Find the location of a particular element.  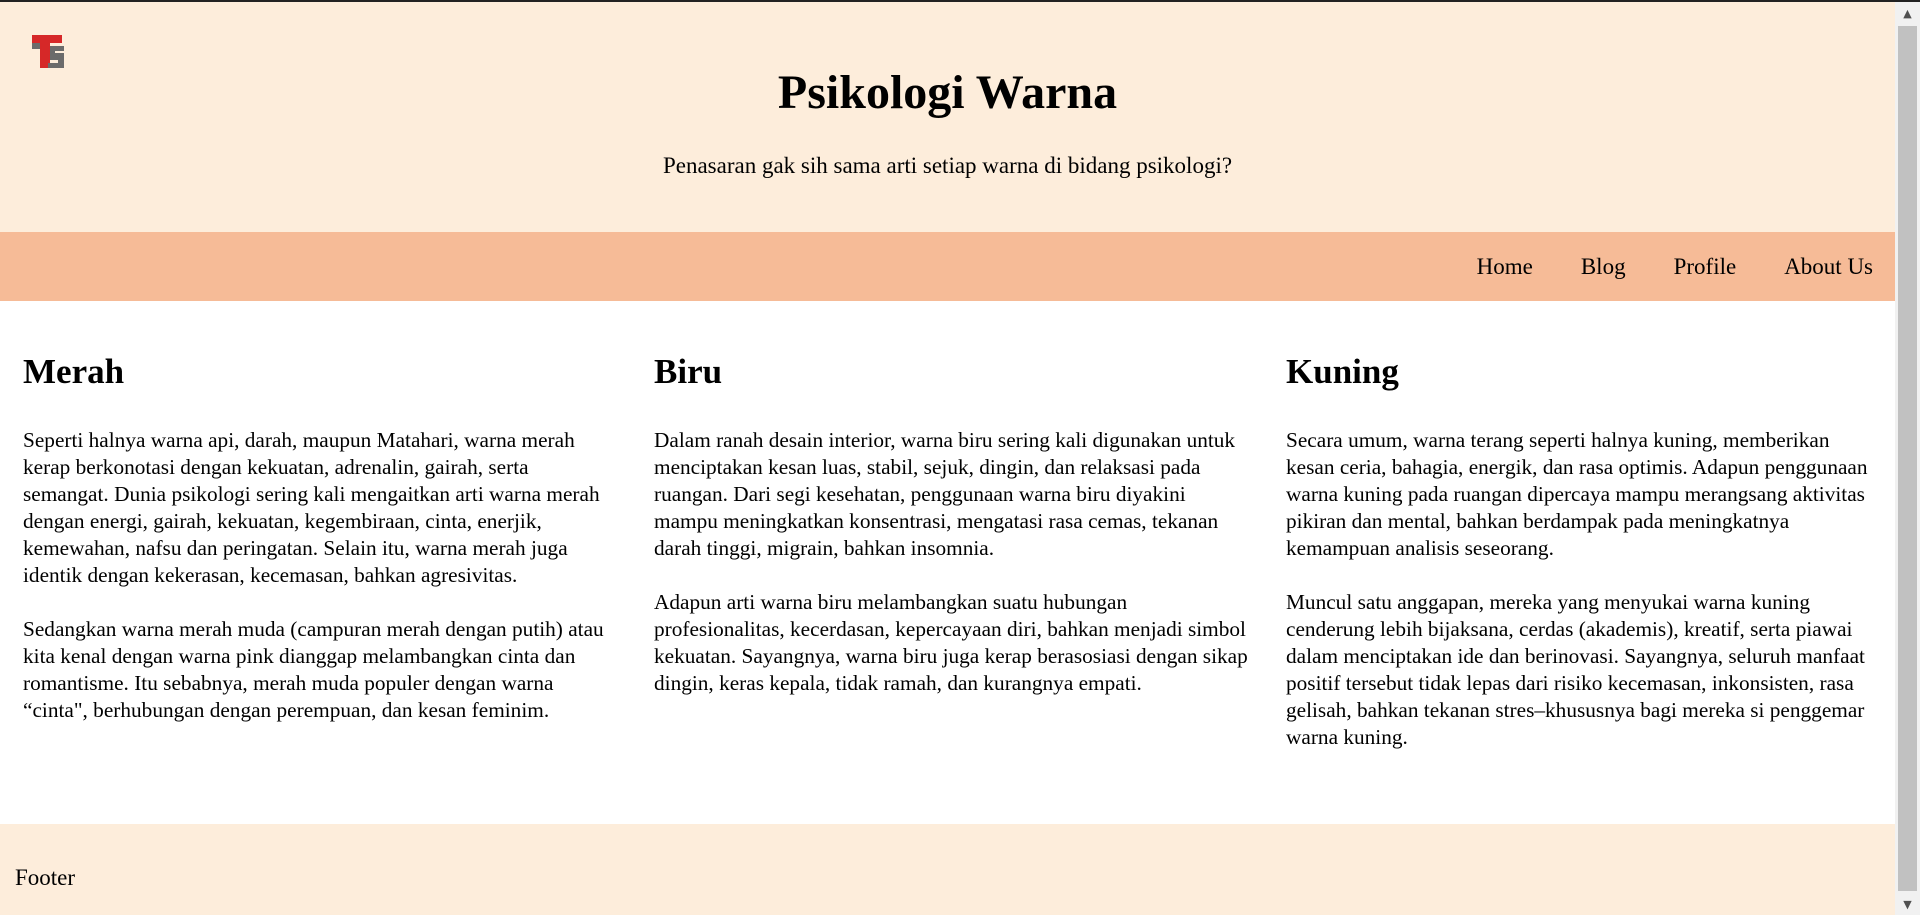

footer-text: Footer is located at coordinates (45, 877).